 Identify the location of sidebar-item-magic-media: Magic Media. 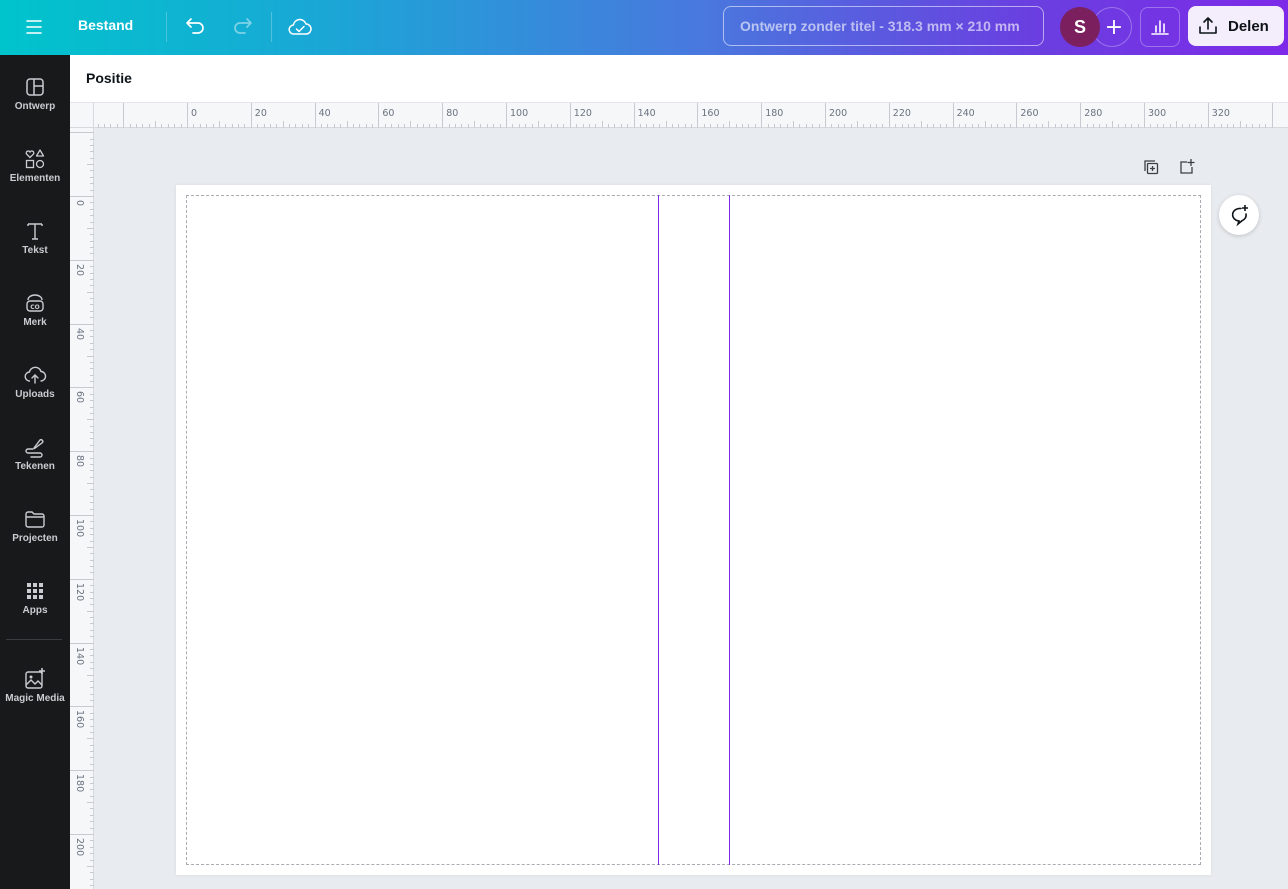
(35, 691).